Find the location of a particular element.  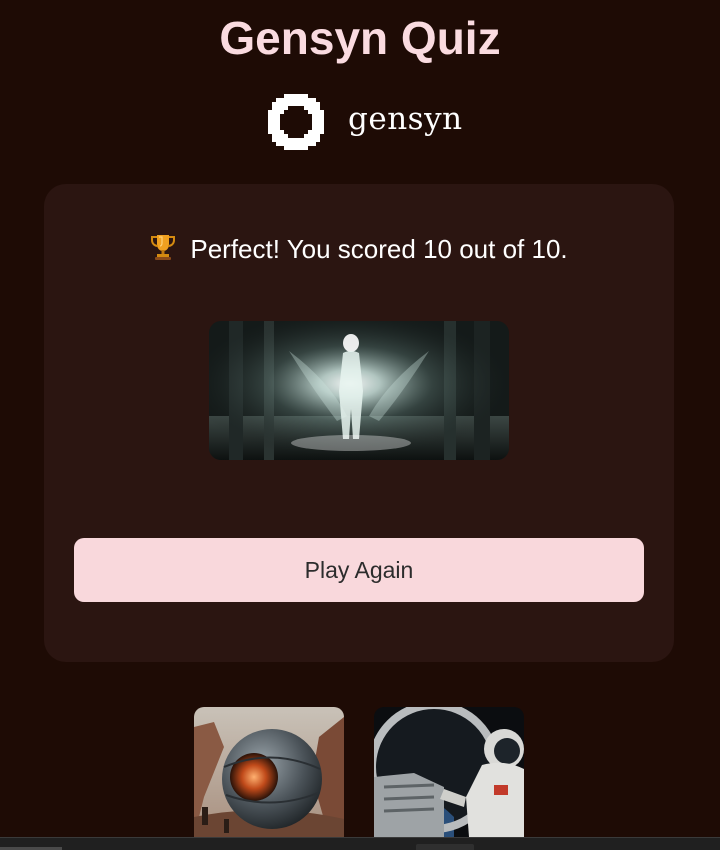

play-again-button: Play Again is located at coordinates (359, 570).